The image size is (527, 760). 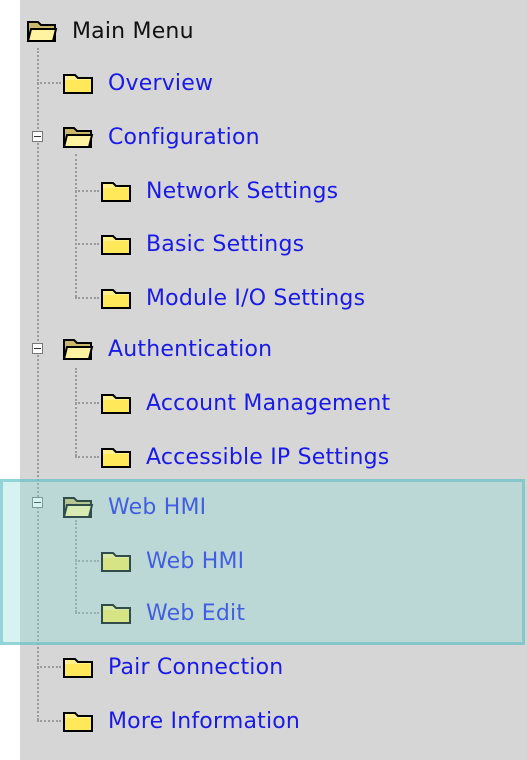 I want to click on tree-label-accessible-ip-settings: Accessible IP Settings, so click(x=267, y=457).